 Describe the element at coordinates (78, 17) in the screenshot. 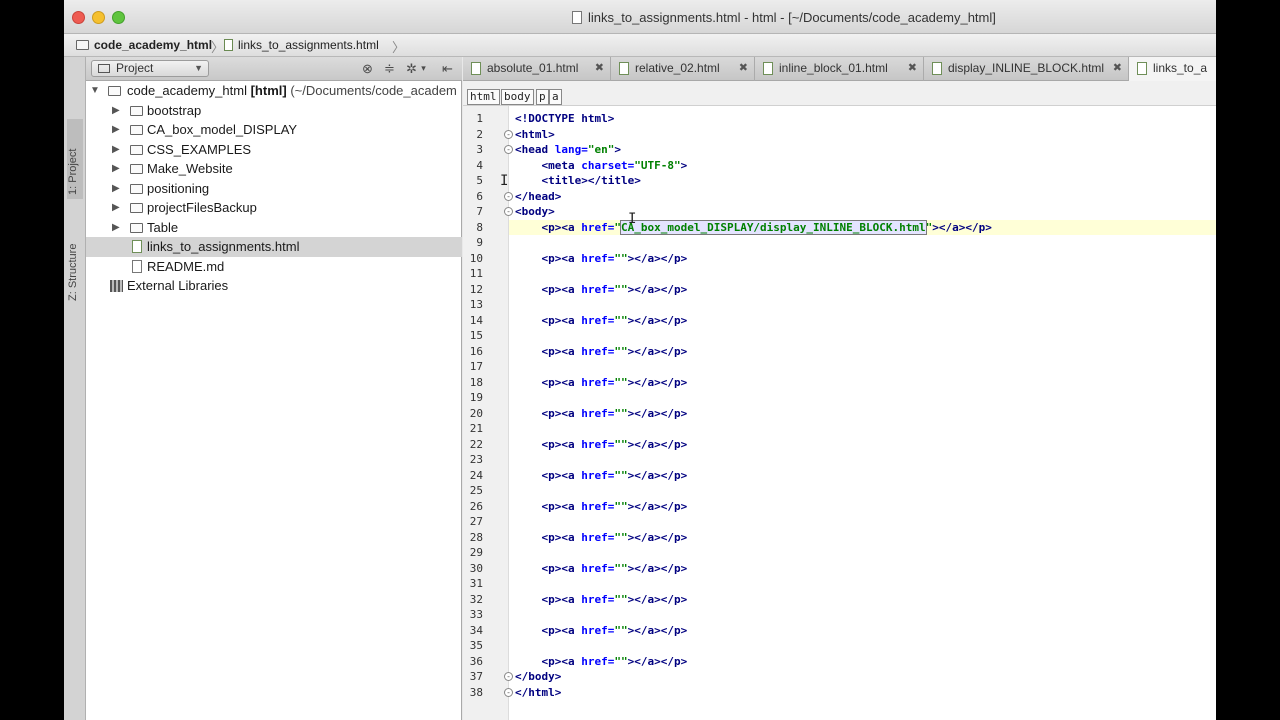

I see `close-window-button` at that location.